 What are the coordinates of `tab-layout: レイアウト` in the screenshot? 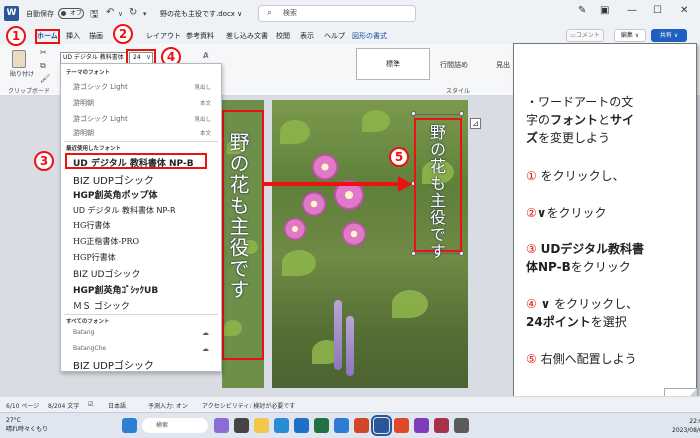 It's located at (163, 36).